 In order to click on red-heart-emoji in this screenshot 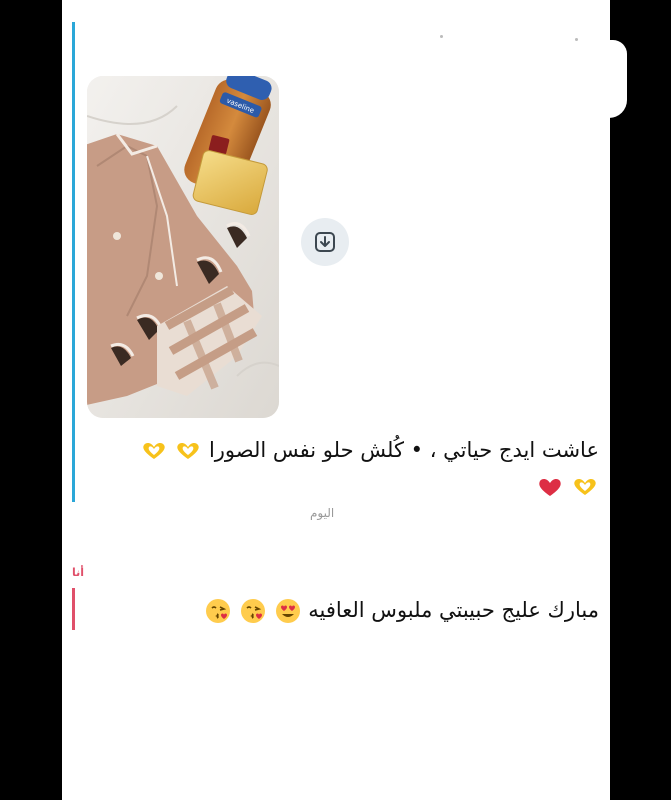, I will do `click(550, 487)`.